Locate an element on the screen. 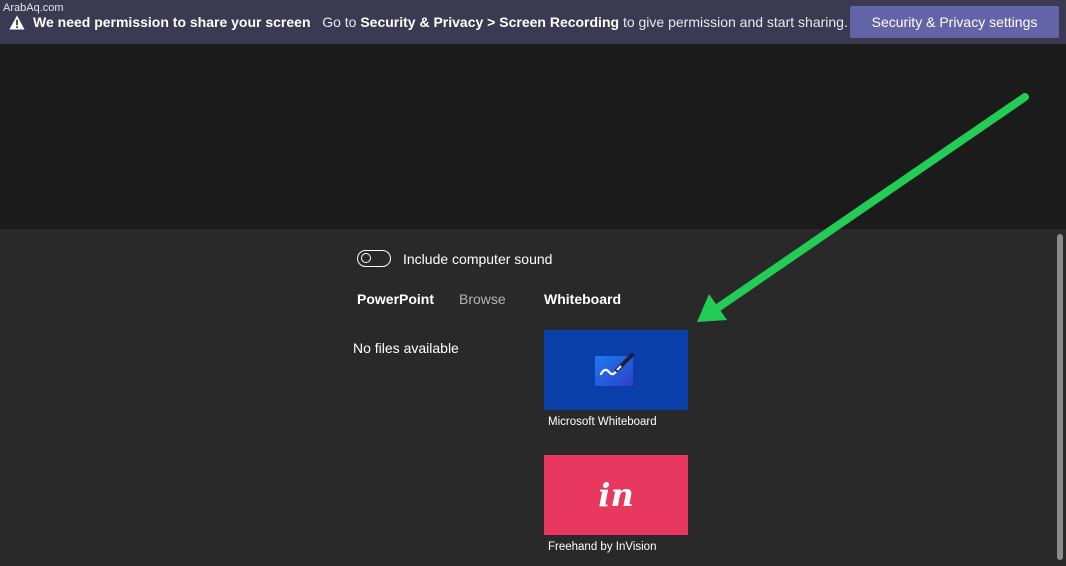 The image size is (1066, 566). freehand-invision-tile: in is located at coordinates (616, 495).